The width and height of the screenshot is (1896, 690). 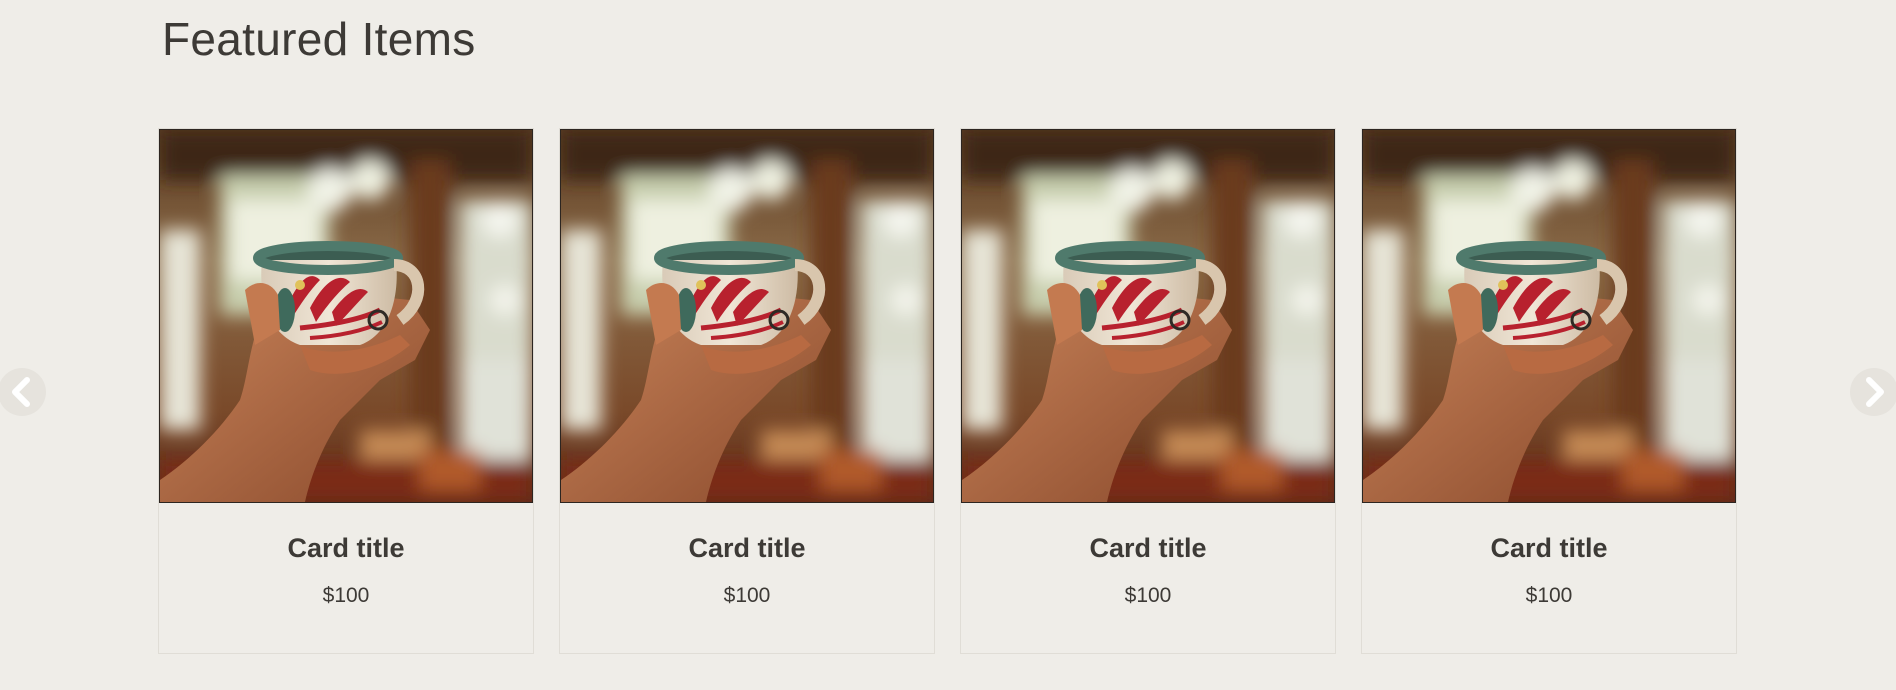 I want to click on carousel-prev-button, so click(x=23, y=392).